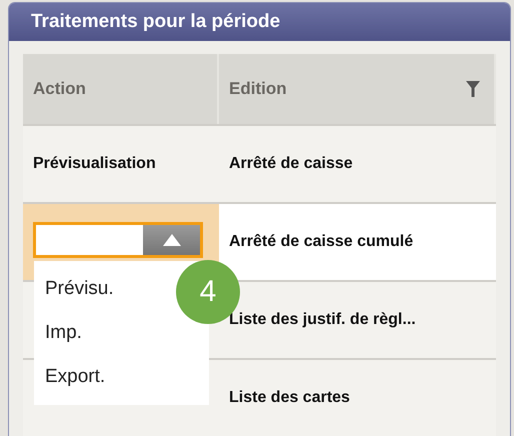 The height and width of the screenshot is (436, 514). Describe the element at coordinates (357, 241) in the screenshot. I see `table-cell: Arrêté de caisse cumulé` at that location.